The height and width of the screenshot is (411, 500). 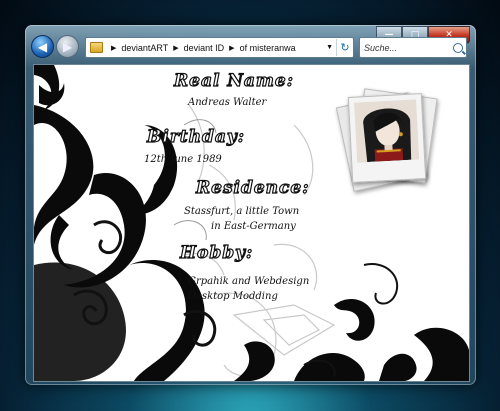 I want to click on breadcrumb-item: deviantART, so click(x=144, y=48).